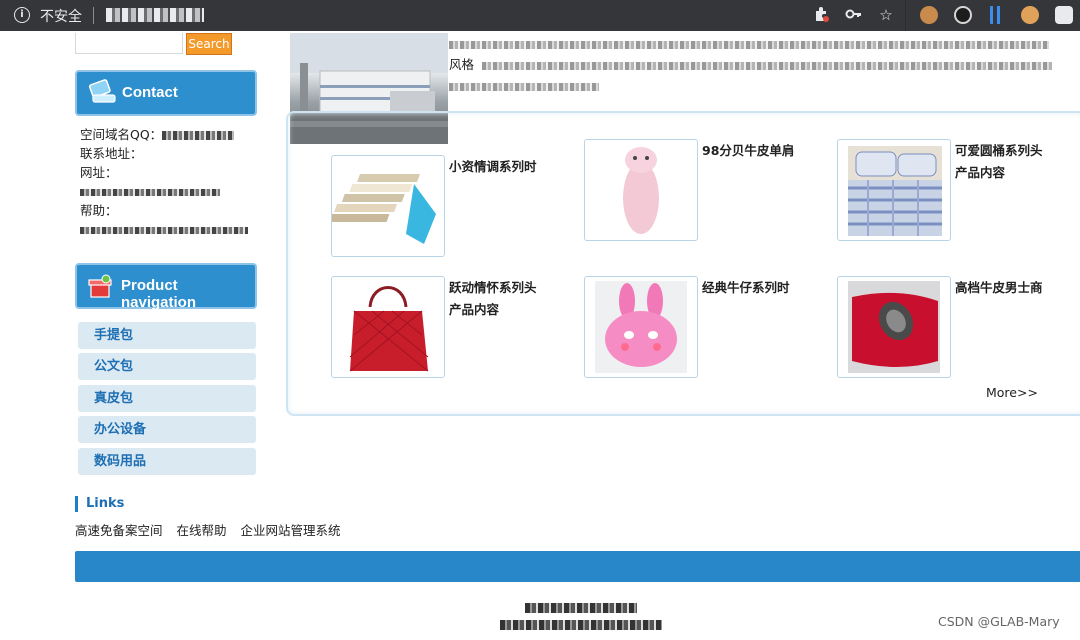  I want to click on csdn-watermark: CSDN @GLAB-Mary, so click(999, 621).